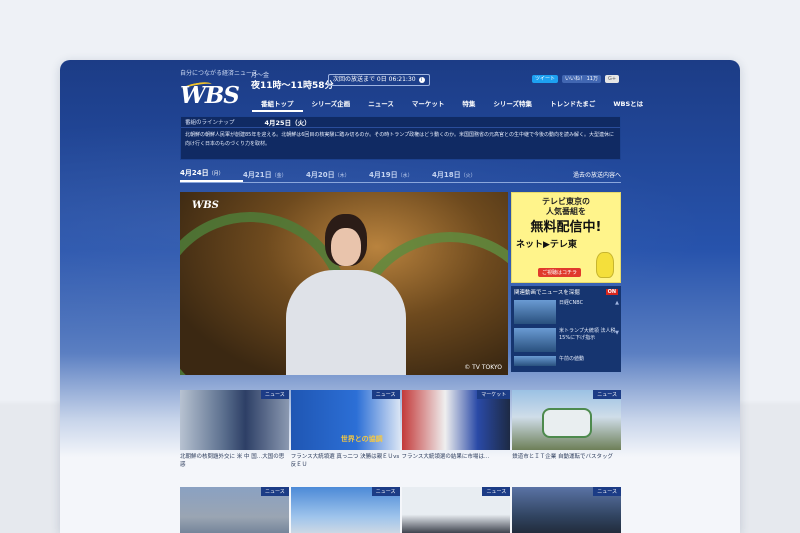  Describe the element at coordinates (567, 423) in the screenshot. I see `bus-image` at that location.